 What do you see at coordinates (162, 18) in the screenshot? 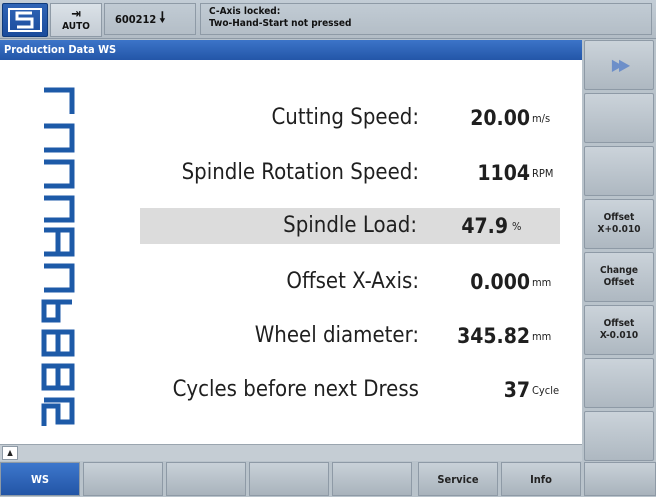
I see `down-arrow-icon: 🠗` at bounding box center [162, 18].